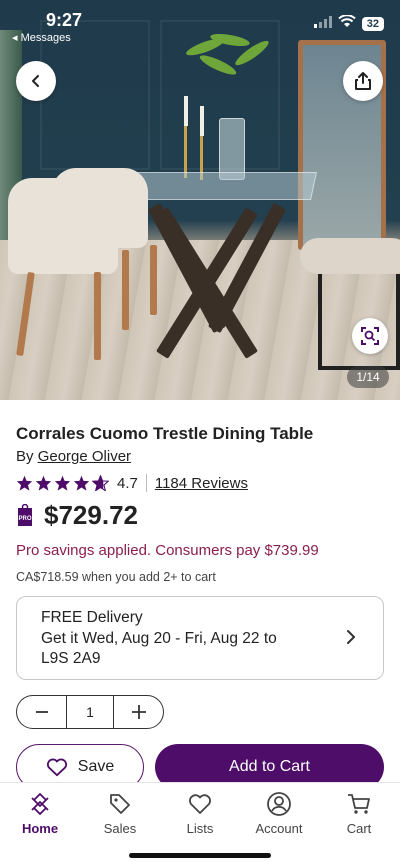 The height and width of the screenshot is (867, 400). Describe the element at coordinates (359, 828) in the screenshot. I see `nav-cart-label: Cart` at that location.